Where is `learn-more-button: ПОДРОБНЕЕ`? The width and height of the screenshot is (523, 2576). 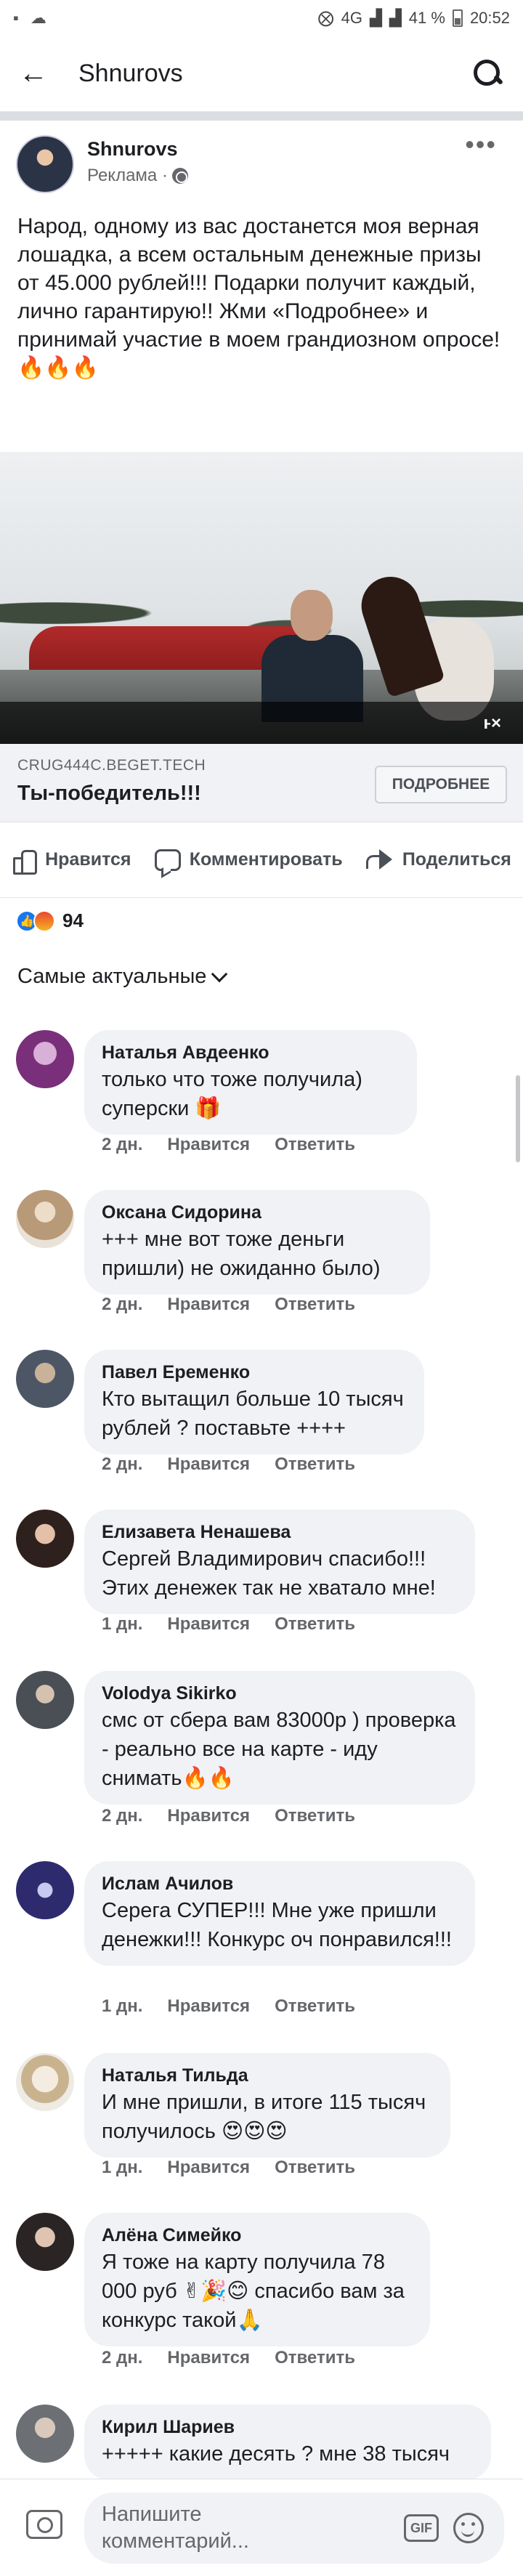
learn-more-button: ПОДРОБНЕЕ is located at coordinates (441, 785).